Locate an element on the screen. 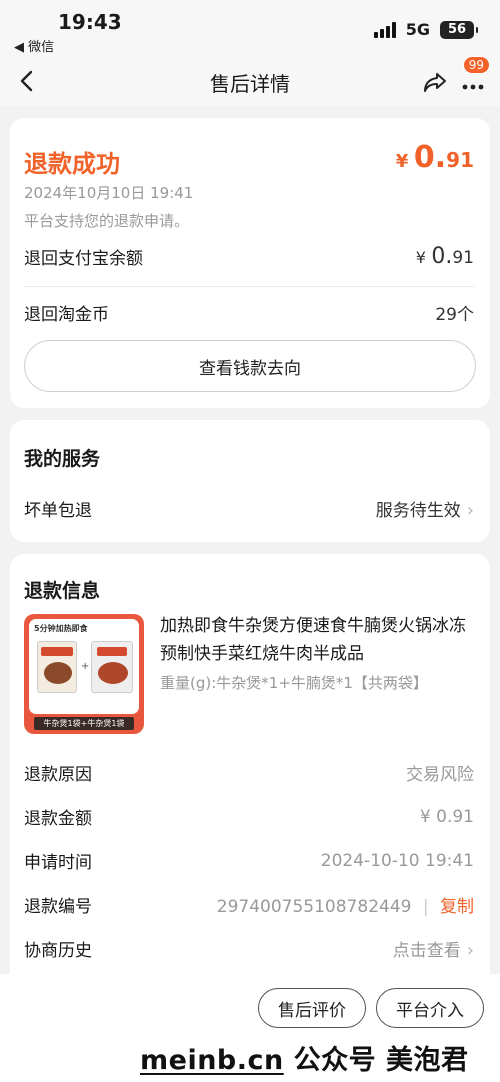  service-item-value-wrap: 服务待生效 › is located at coordinates (425, 508).